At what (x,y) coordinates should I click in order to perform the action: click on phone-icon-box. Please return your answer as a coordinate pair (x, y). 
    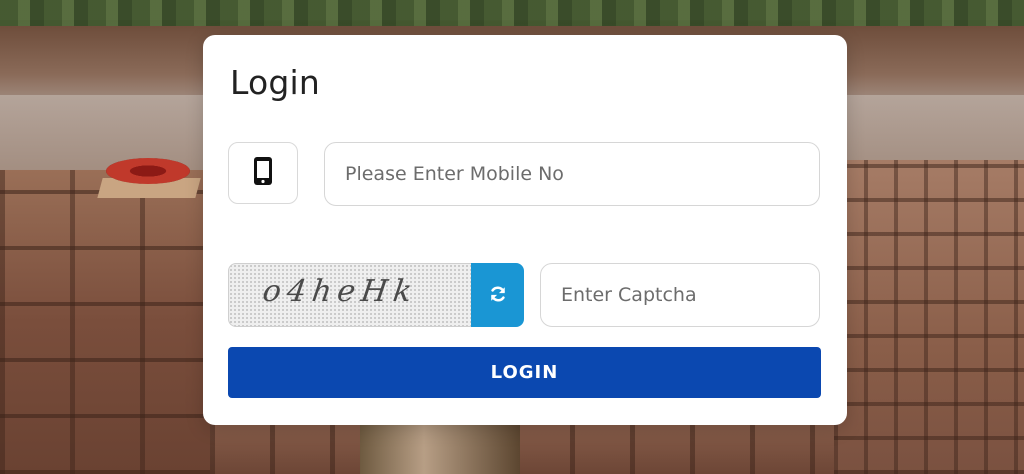
    Looking at the image, I should click on (263, 173).